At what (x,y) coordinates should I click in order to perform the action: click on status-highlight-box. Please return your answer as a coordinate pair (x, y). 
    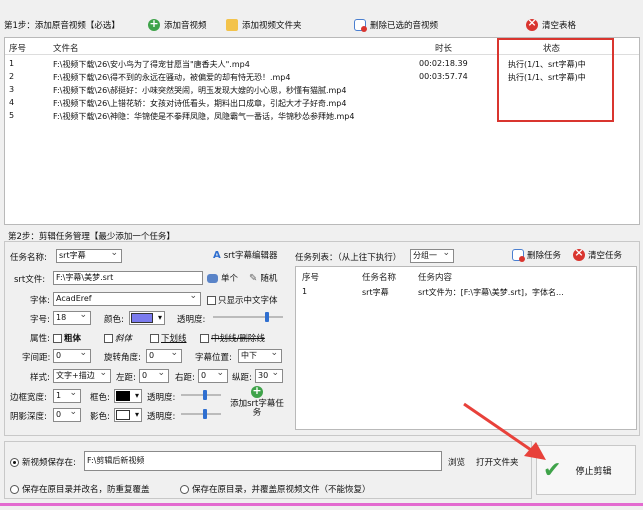
    Looking at the image, I should click on (555, 80).